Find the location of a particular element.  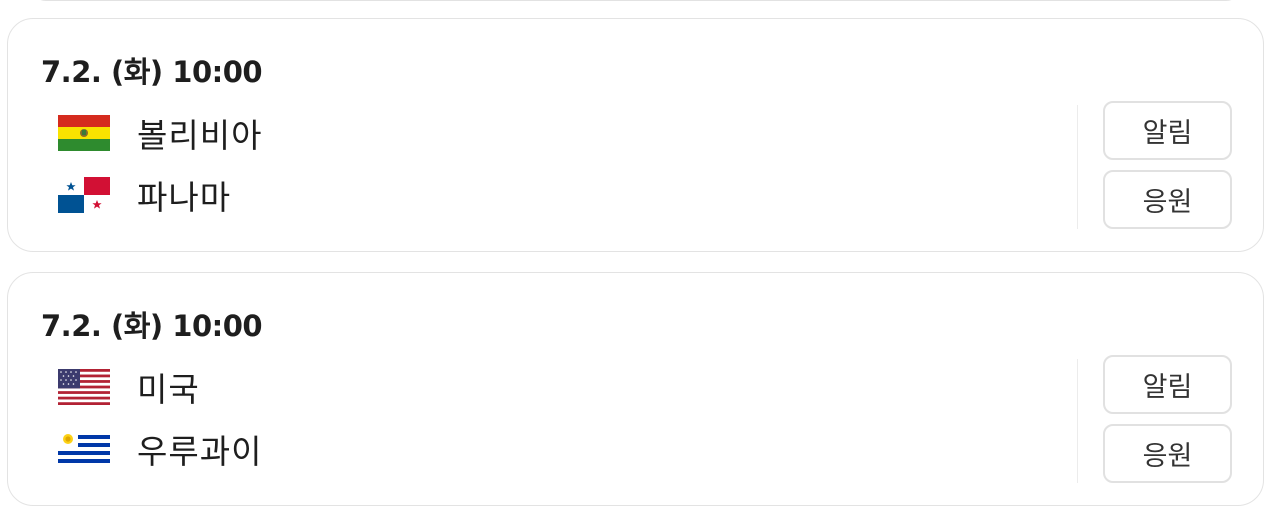

team-row-home: 미국 is located at coordinates (129, 389).